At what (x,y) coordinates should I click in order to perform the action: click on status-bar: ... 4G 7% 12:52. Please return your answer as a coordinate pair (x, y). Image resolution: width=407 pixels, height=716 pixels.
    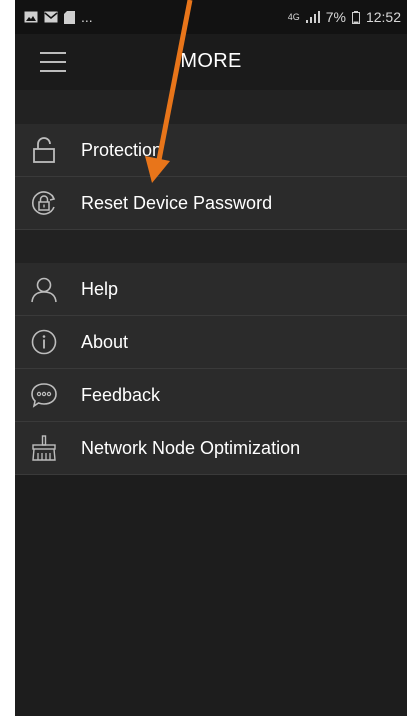
    Looking at the image, I should click on (211, 17).